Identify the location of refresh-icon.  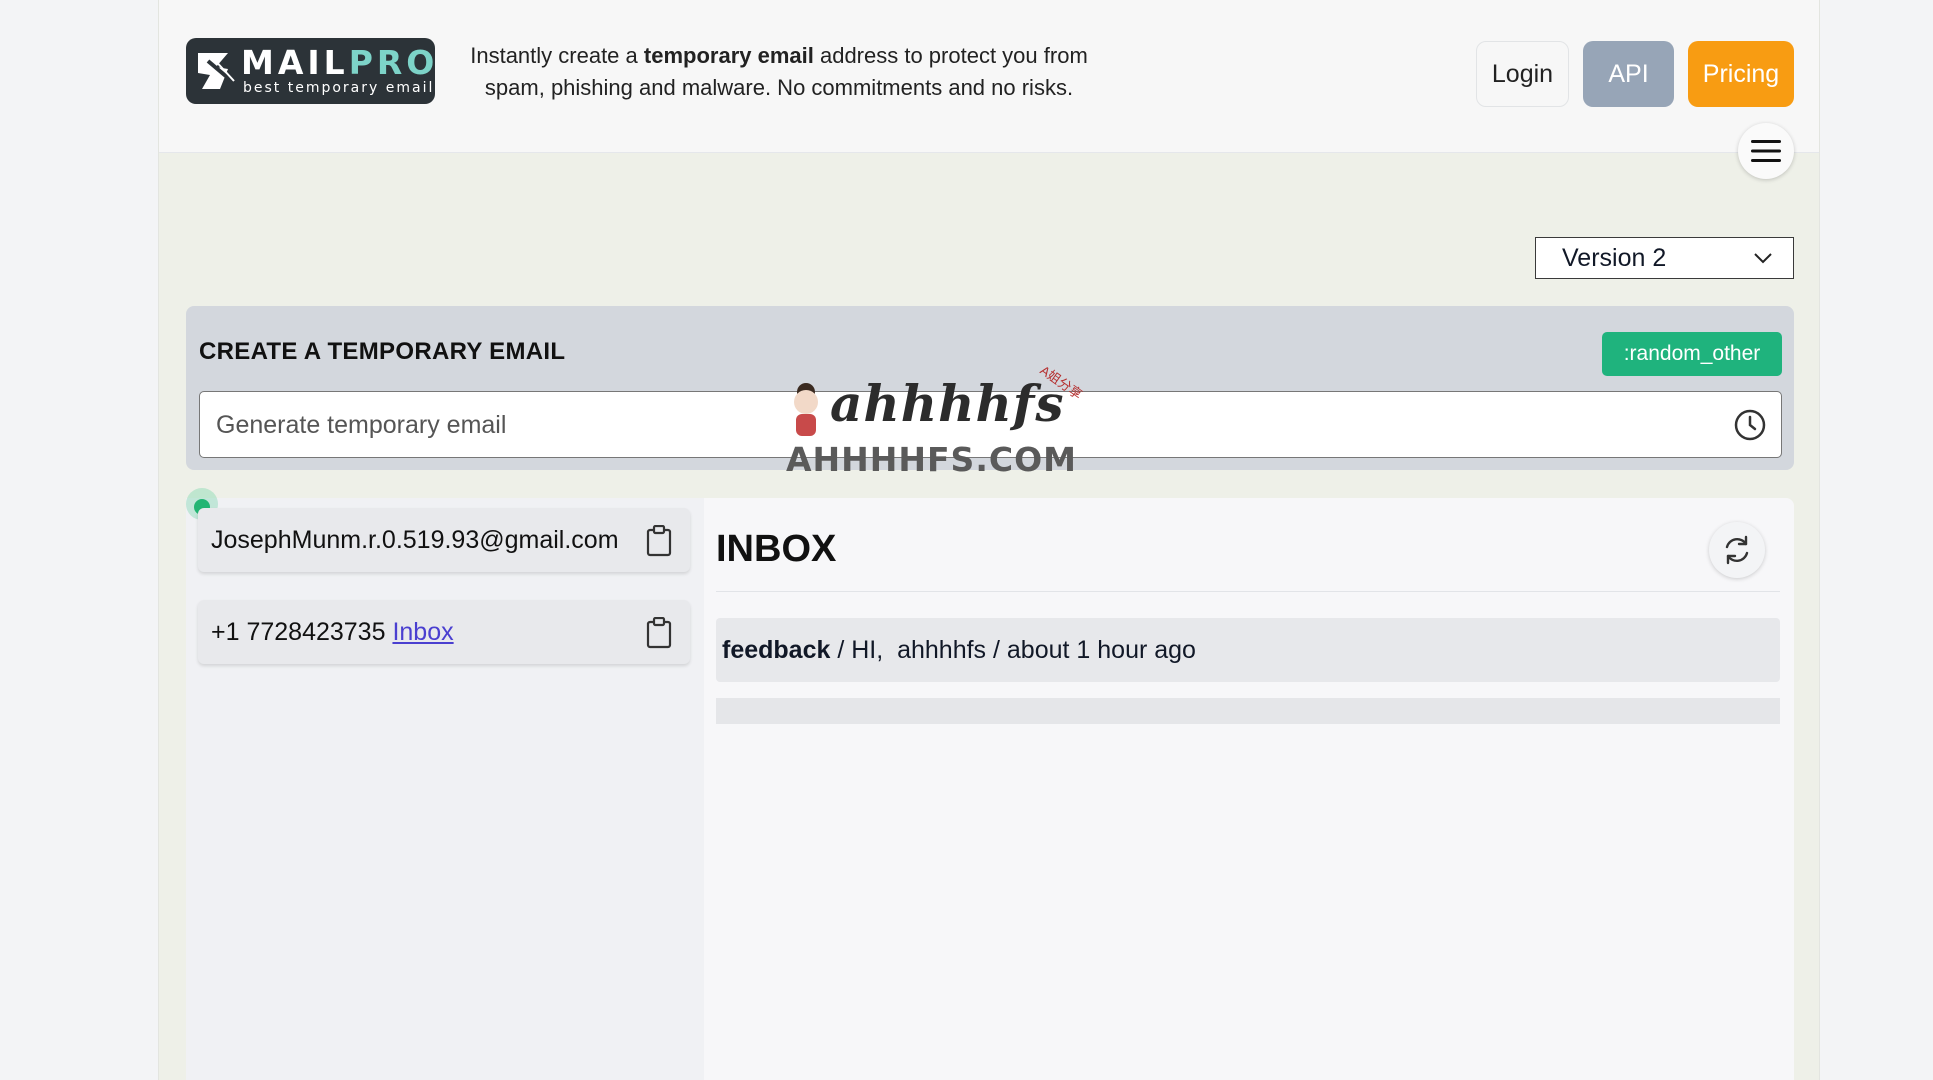
(1737, 550).